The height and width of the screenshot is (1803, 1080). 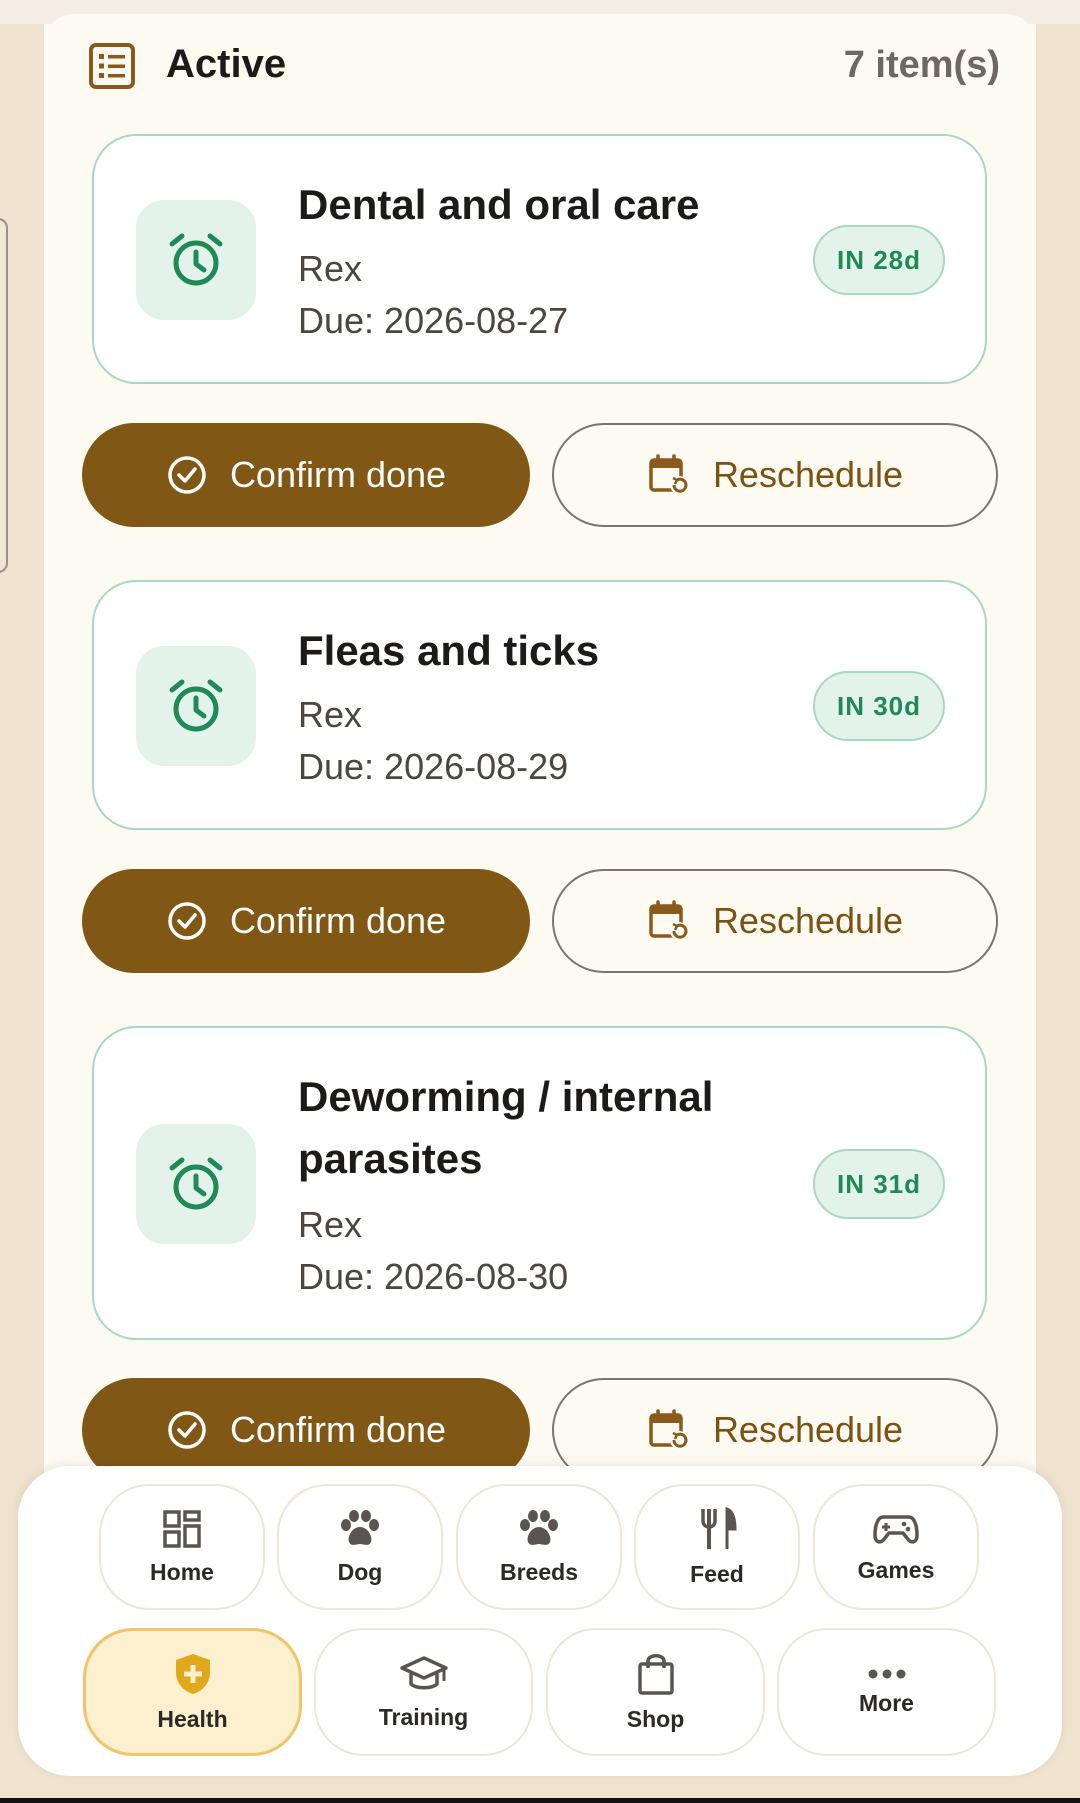 What do you see at coordinates (423, 1692) in the screenshot?
I see `nav-training: Training` at bounding box center [423, 1692].